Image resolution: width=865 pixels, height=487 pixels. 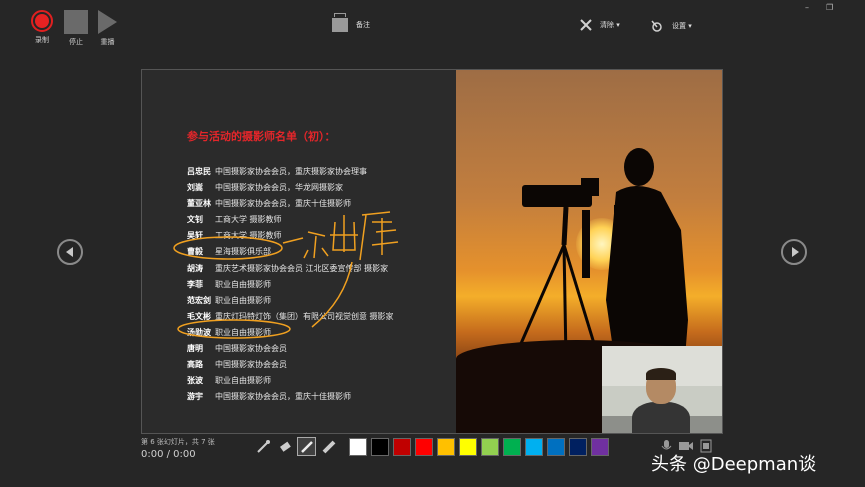 I want to click on photographer-name: 高路, so click(x=195, y=365).